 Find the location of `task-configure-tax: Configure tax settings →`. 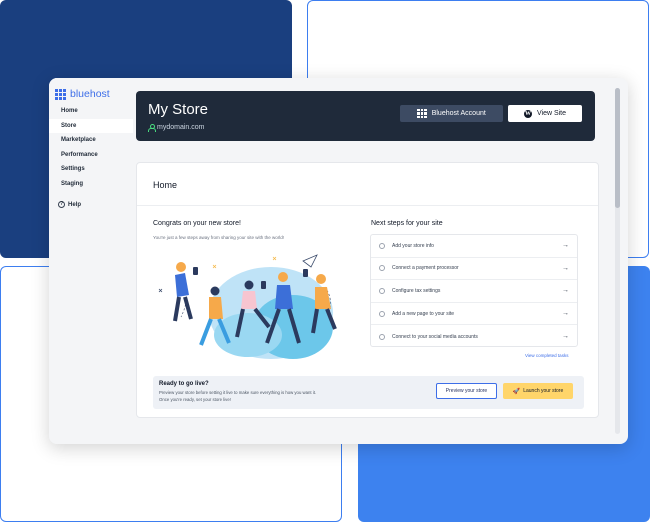

task-configure-tax: Configure tax settings → is located at coordinates (474, 291).